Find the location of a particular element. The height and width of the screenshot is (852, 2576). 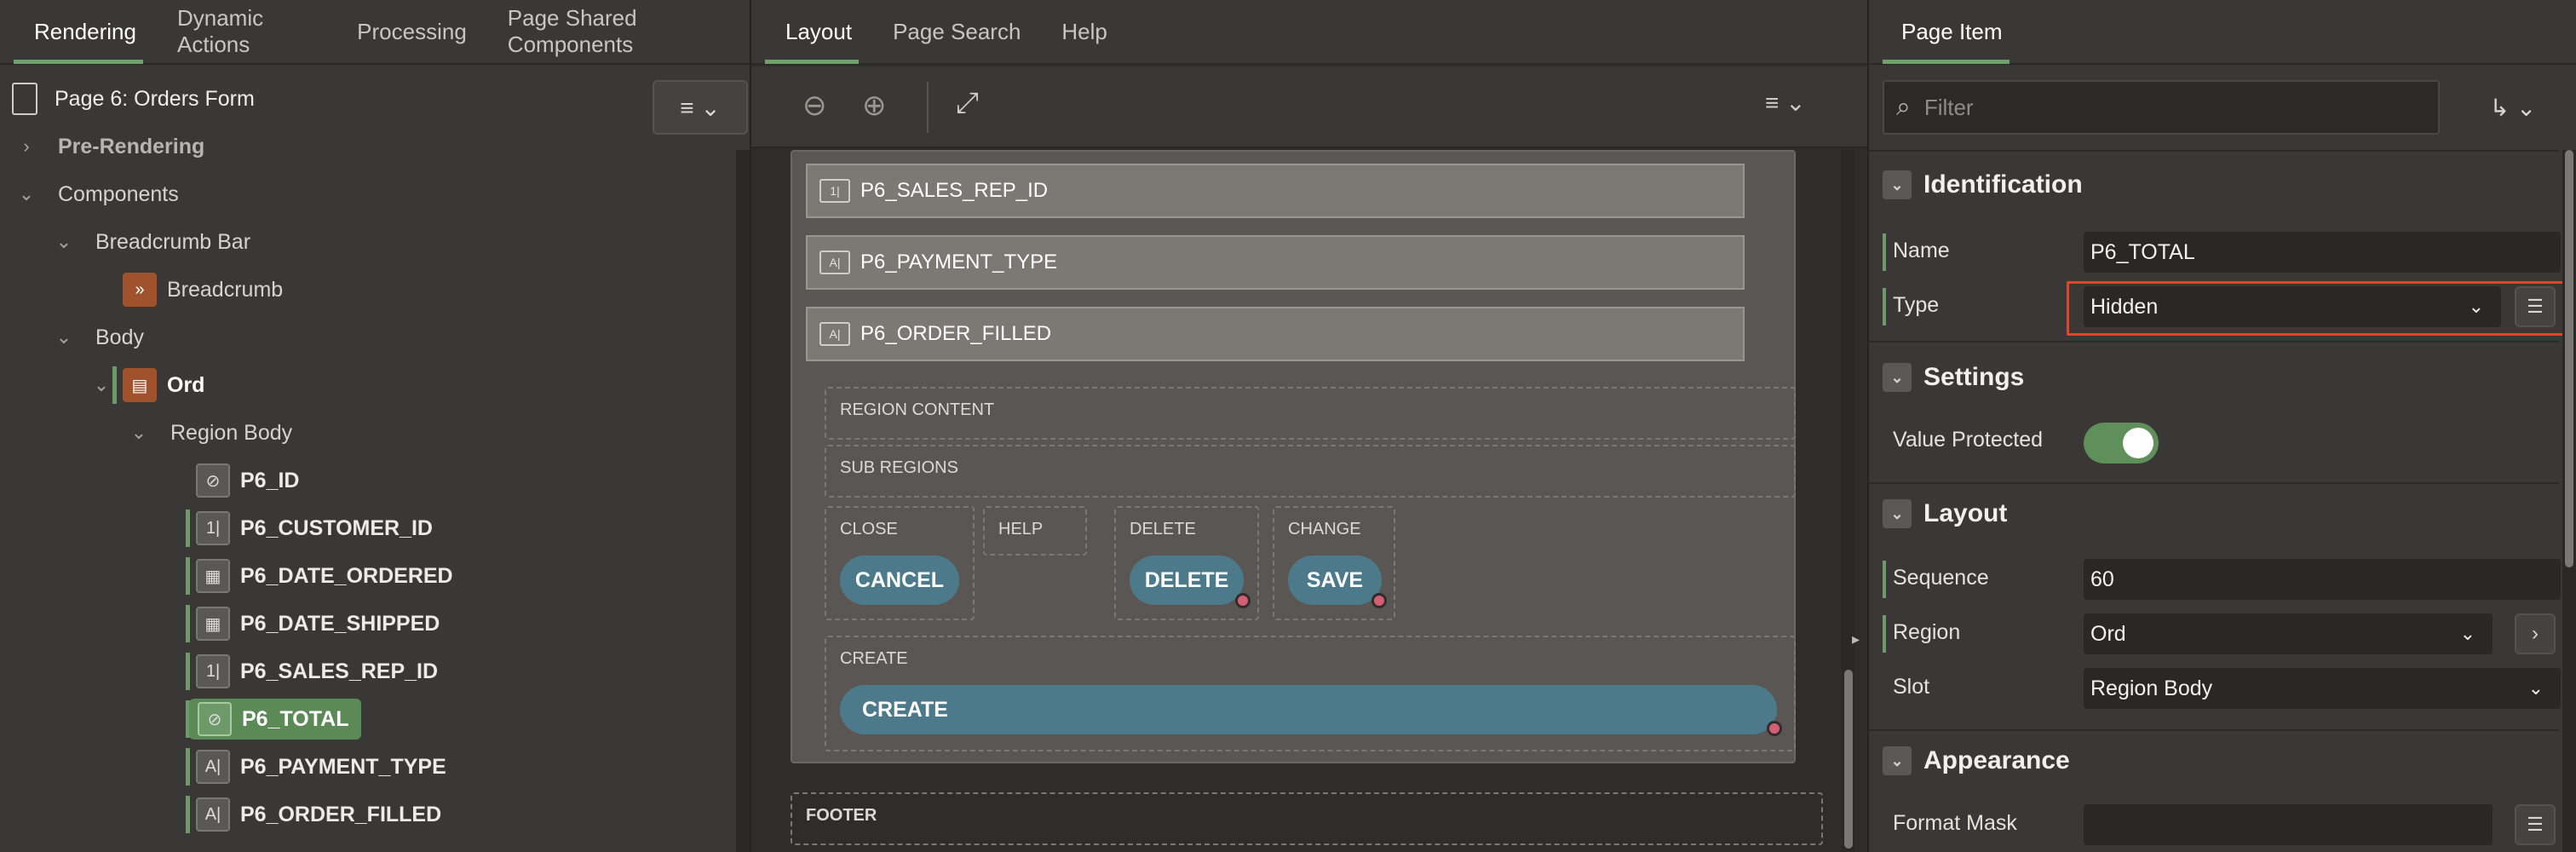

tab-help: Help is located at coordinates (1084, 32).